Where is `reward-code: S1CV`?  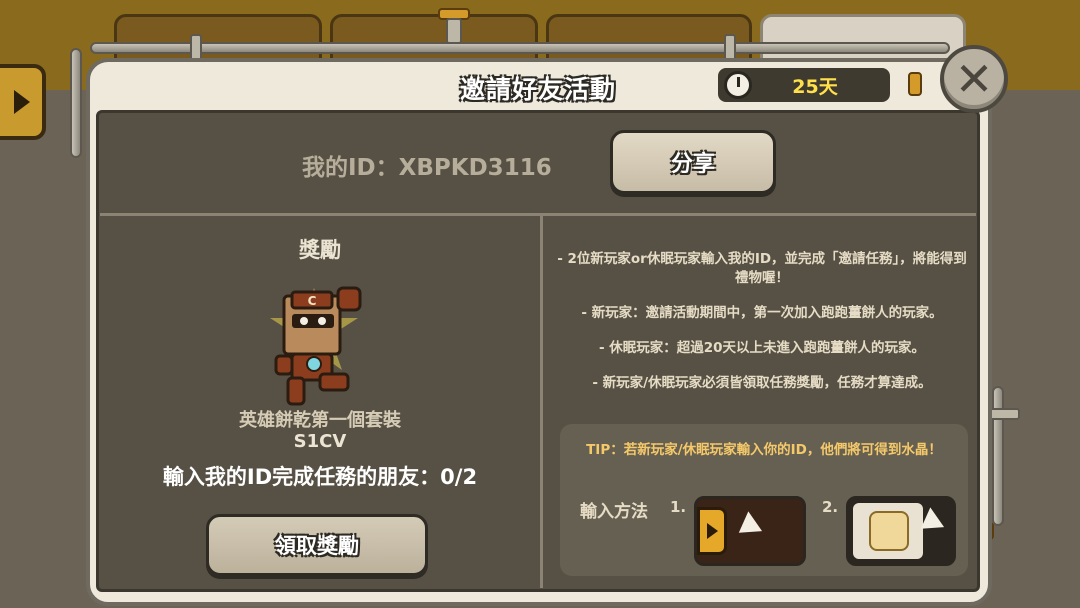 reward-code: S1CV is located at coordinates (320, 441).